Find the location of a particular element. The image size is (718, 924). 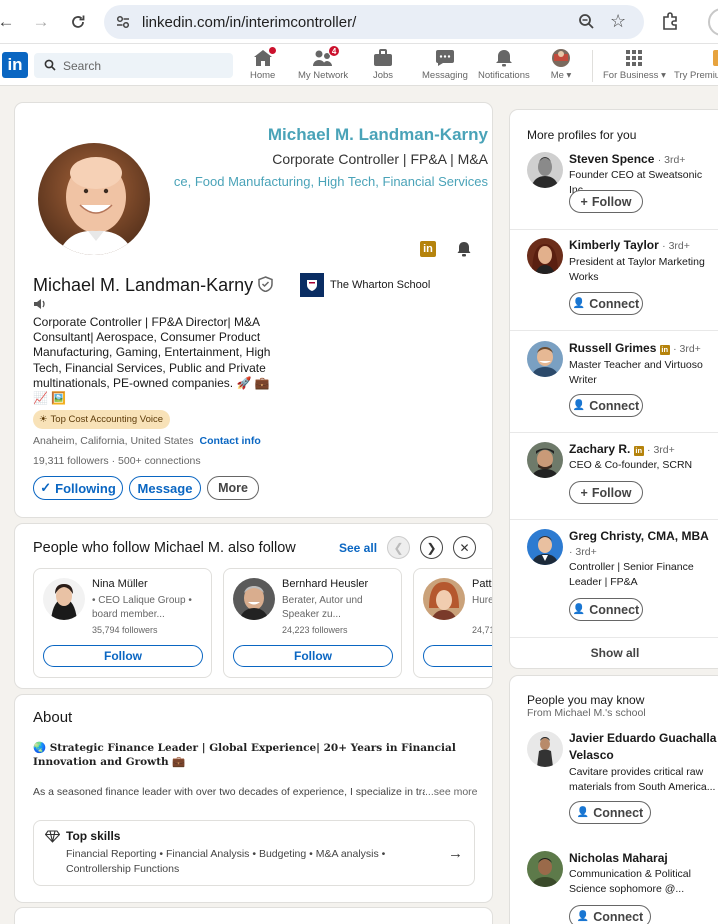

person-name: Patti is located at coordinates (482, 584).